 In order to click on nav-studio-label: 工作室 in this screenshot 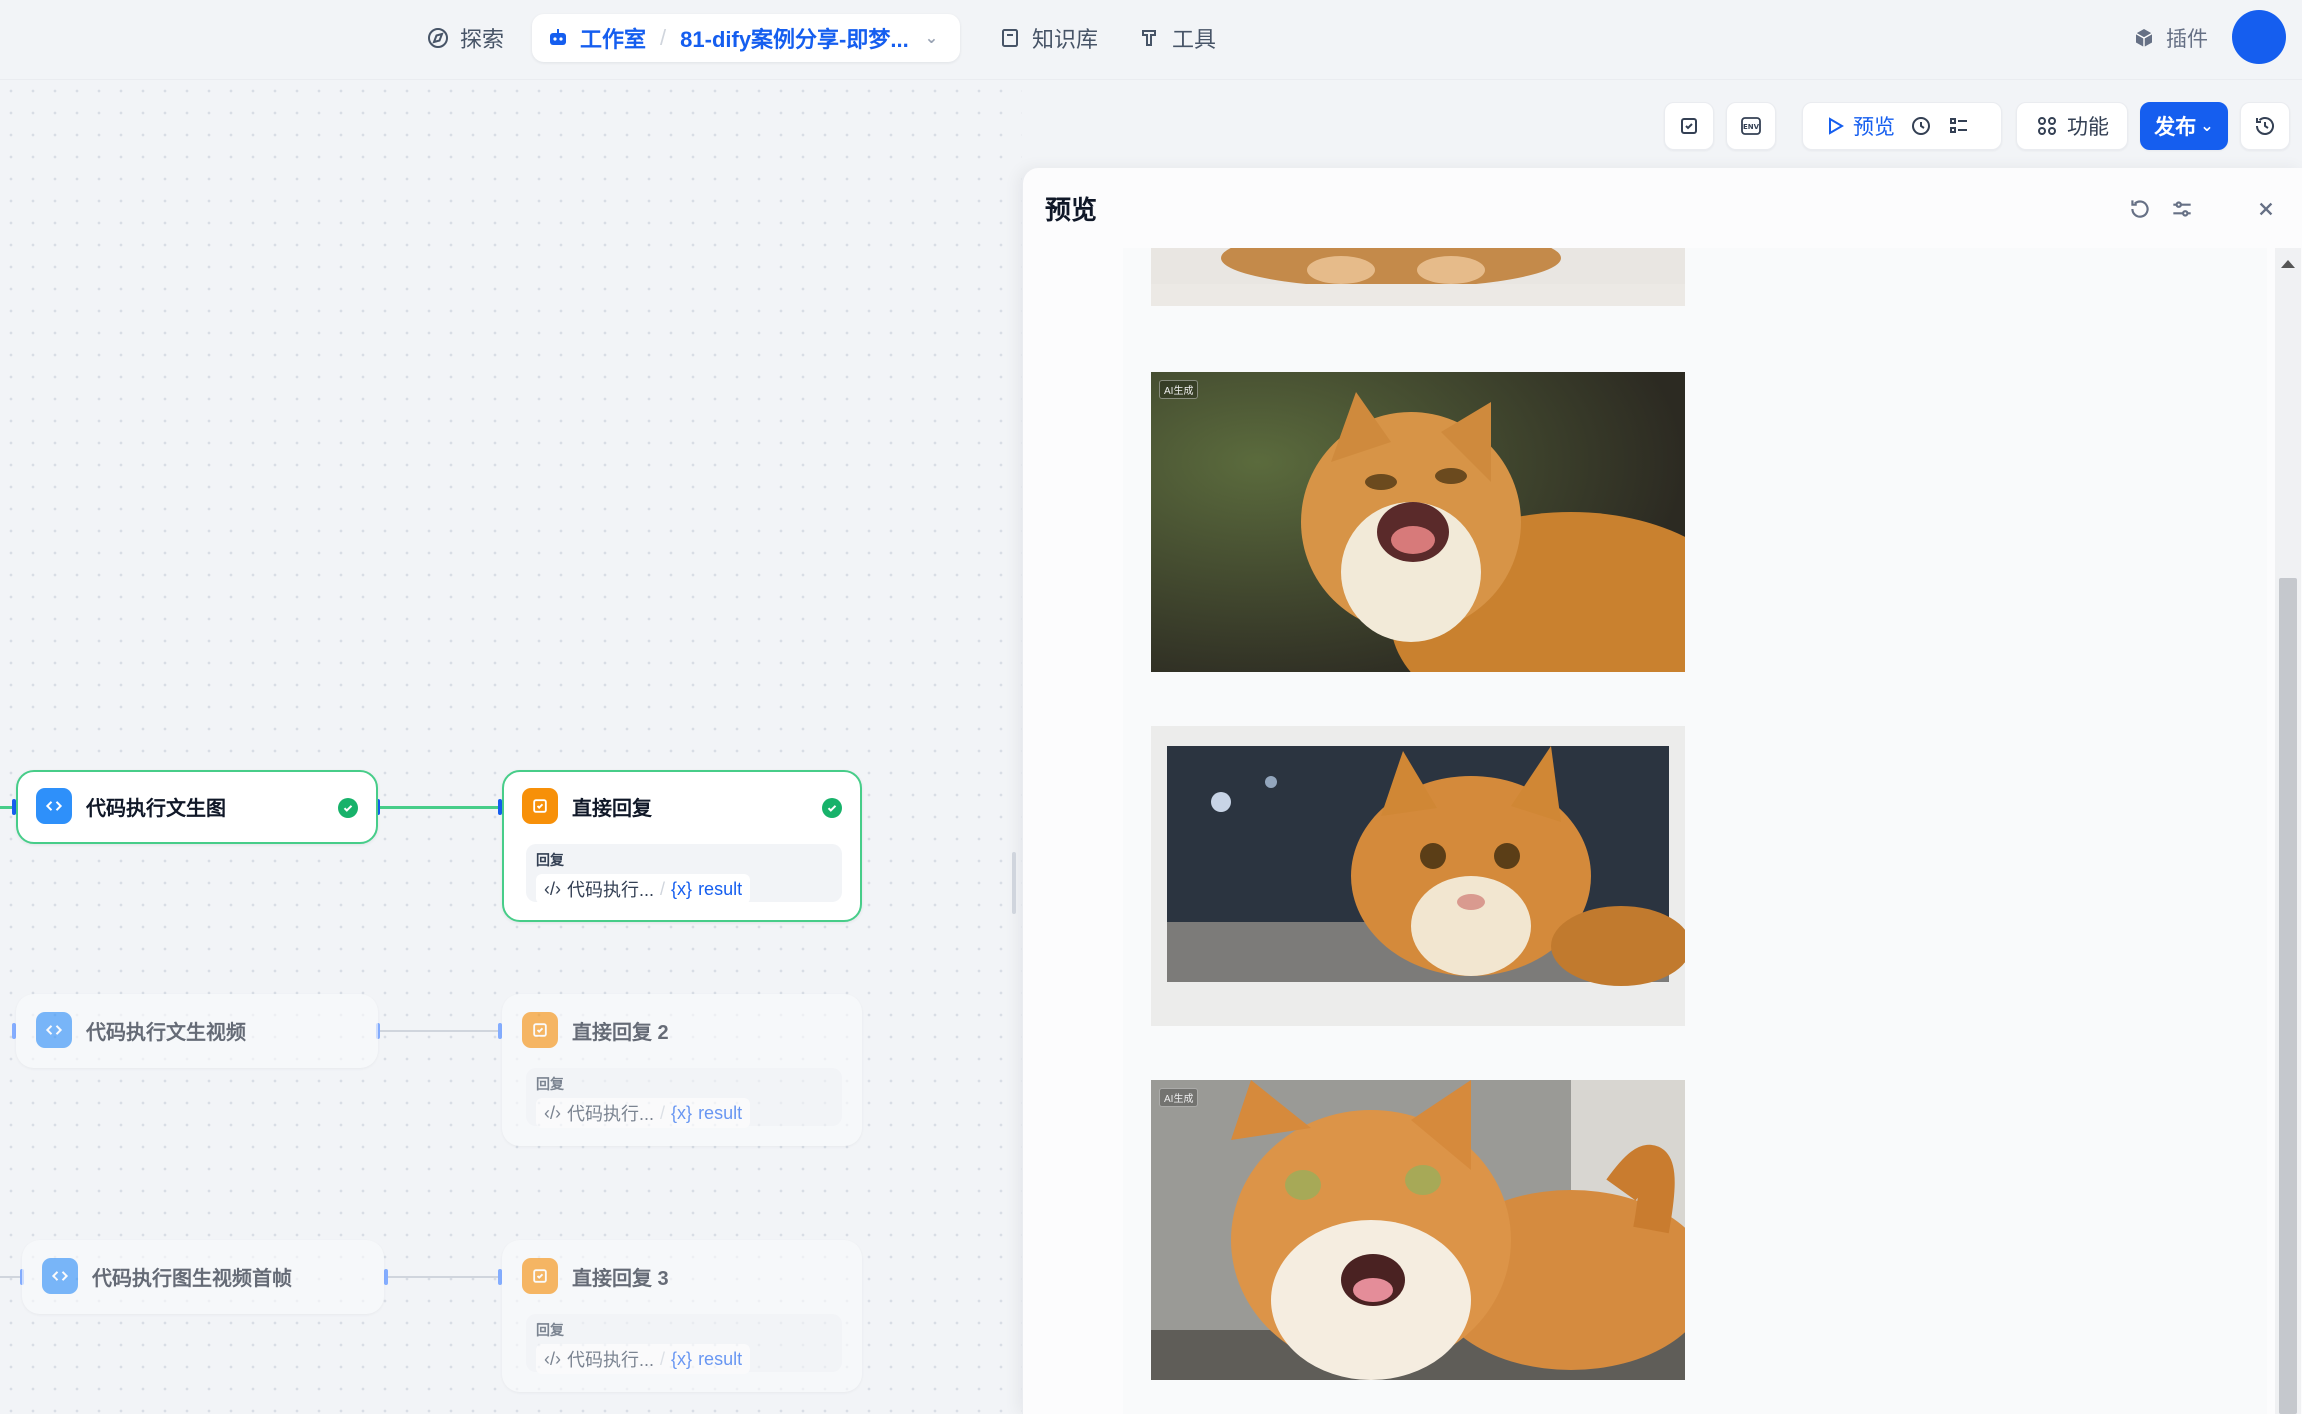, I will do `click(613, 39)`.